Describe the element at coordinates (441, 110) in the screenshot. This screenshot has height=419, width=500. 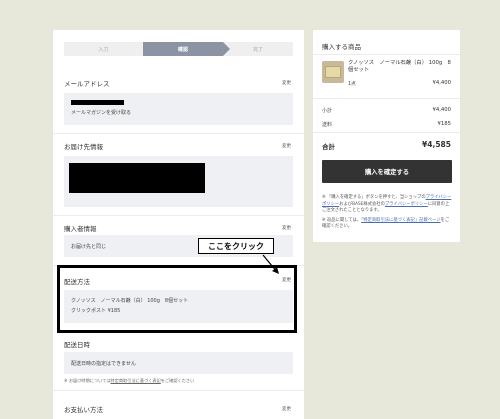
I see `subtotal-value: ¥4,400` at that location.